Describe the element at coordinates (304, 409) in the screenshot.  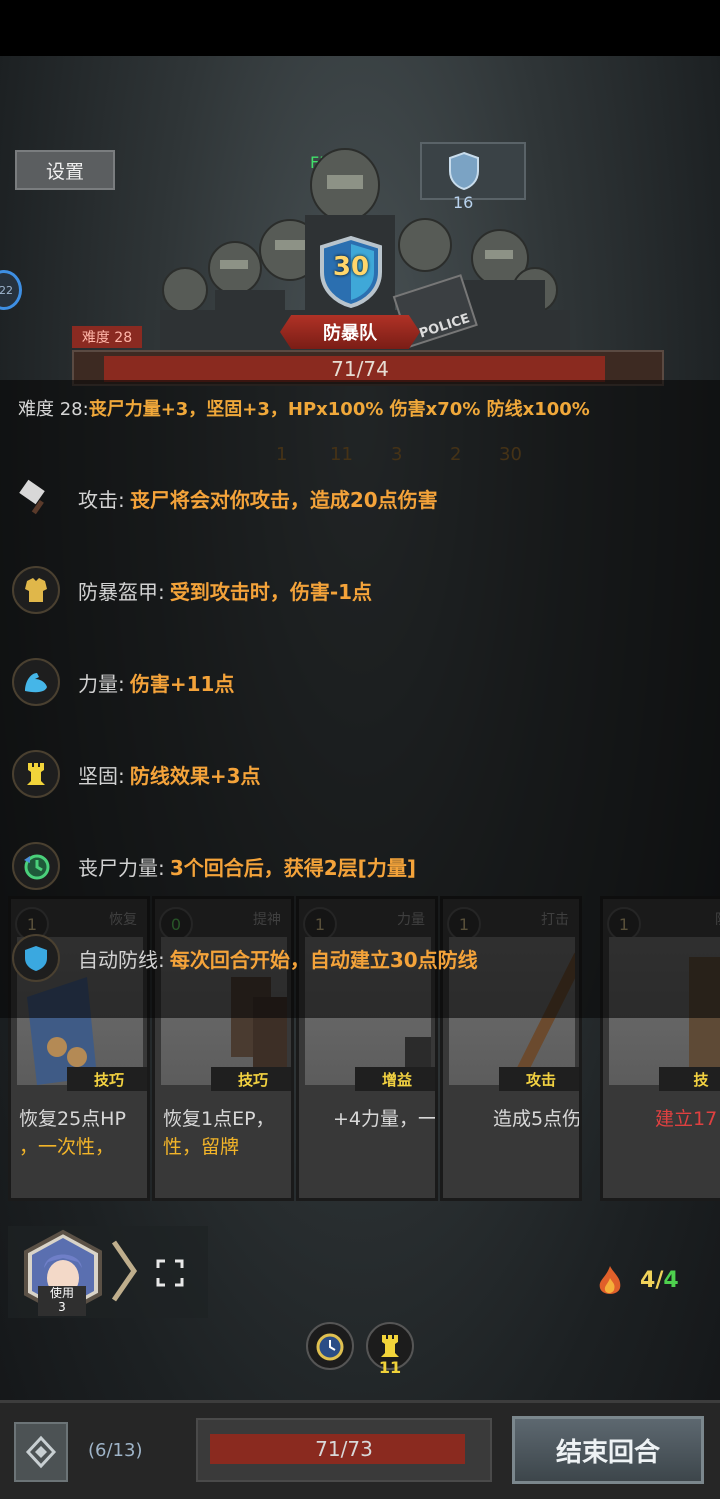
I see `difficulty-modifiers: 难度 28:丧尸力量+3，坚固+3，HPx100% 伤害x70% 防线x100%` at that location.